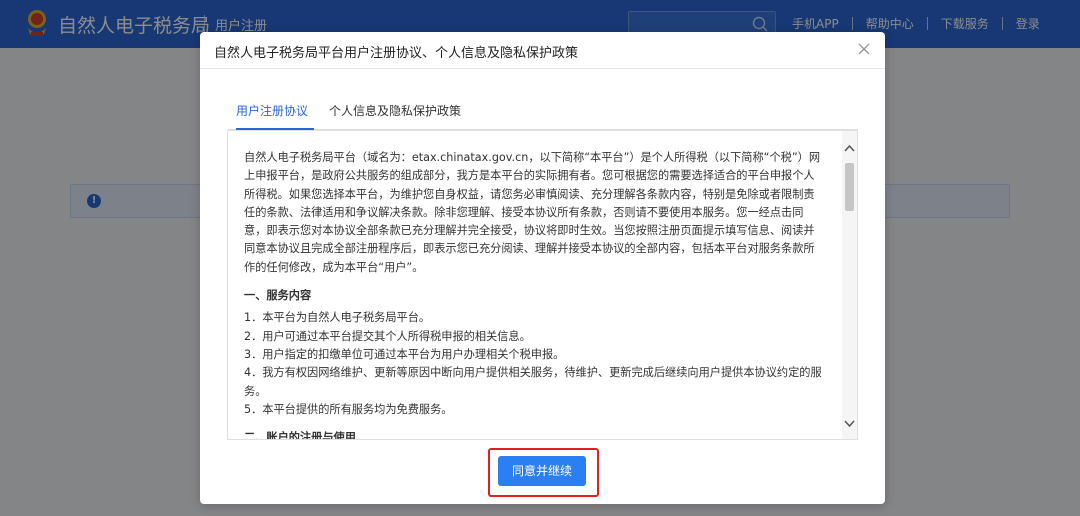 This screenshot has height=516, width=1080. What do you see at coordinates (849, 148) in the screenshot?
I see `chevron-up-icon` at bounding box center [849, 148].